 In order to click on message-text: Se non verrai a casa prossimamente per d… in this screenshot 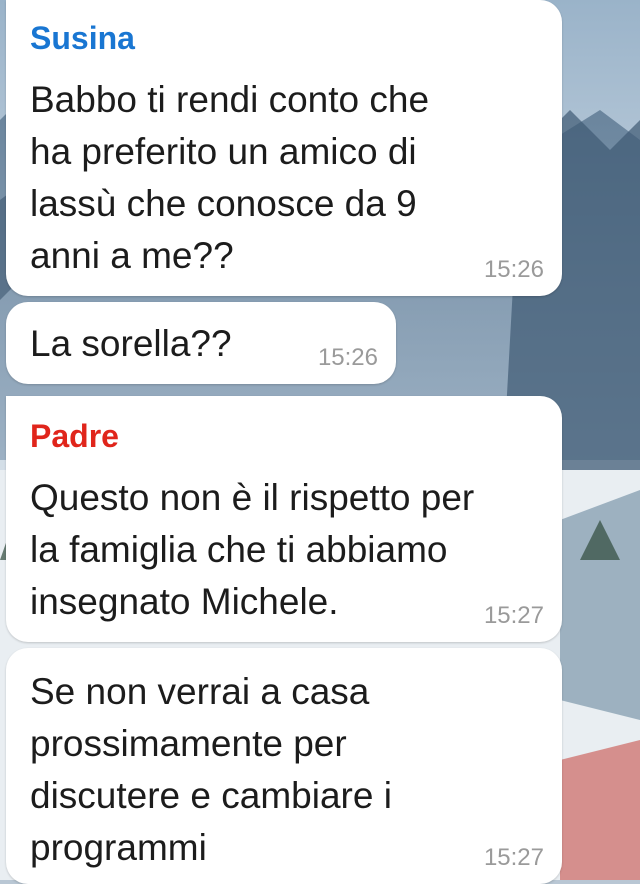, I will do `click(211, 769)`.